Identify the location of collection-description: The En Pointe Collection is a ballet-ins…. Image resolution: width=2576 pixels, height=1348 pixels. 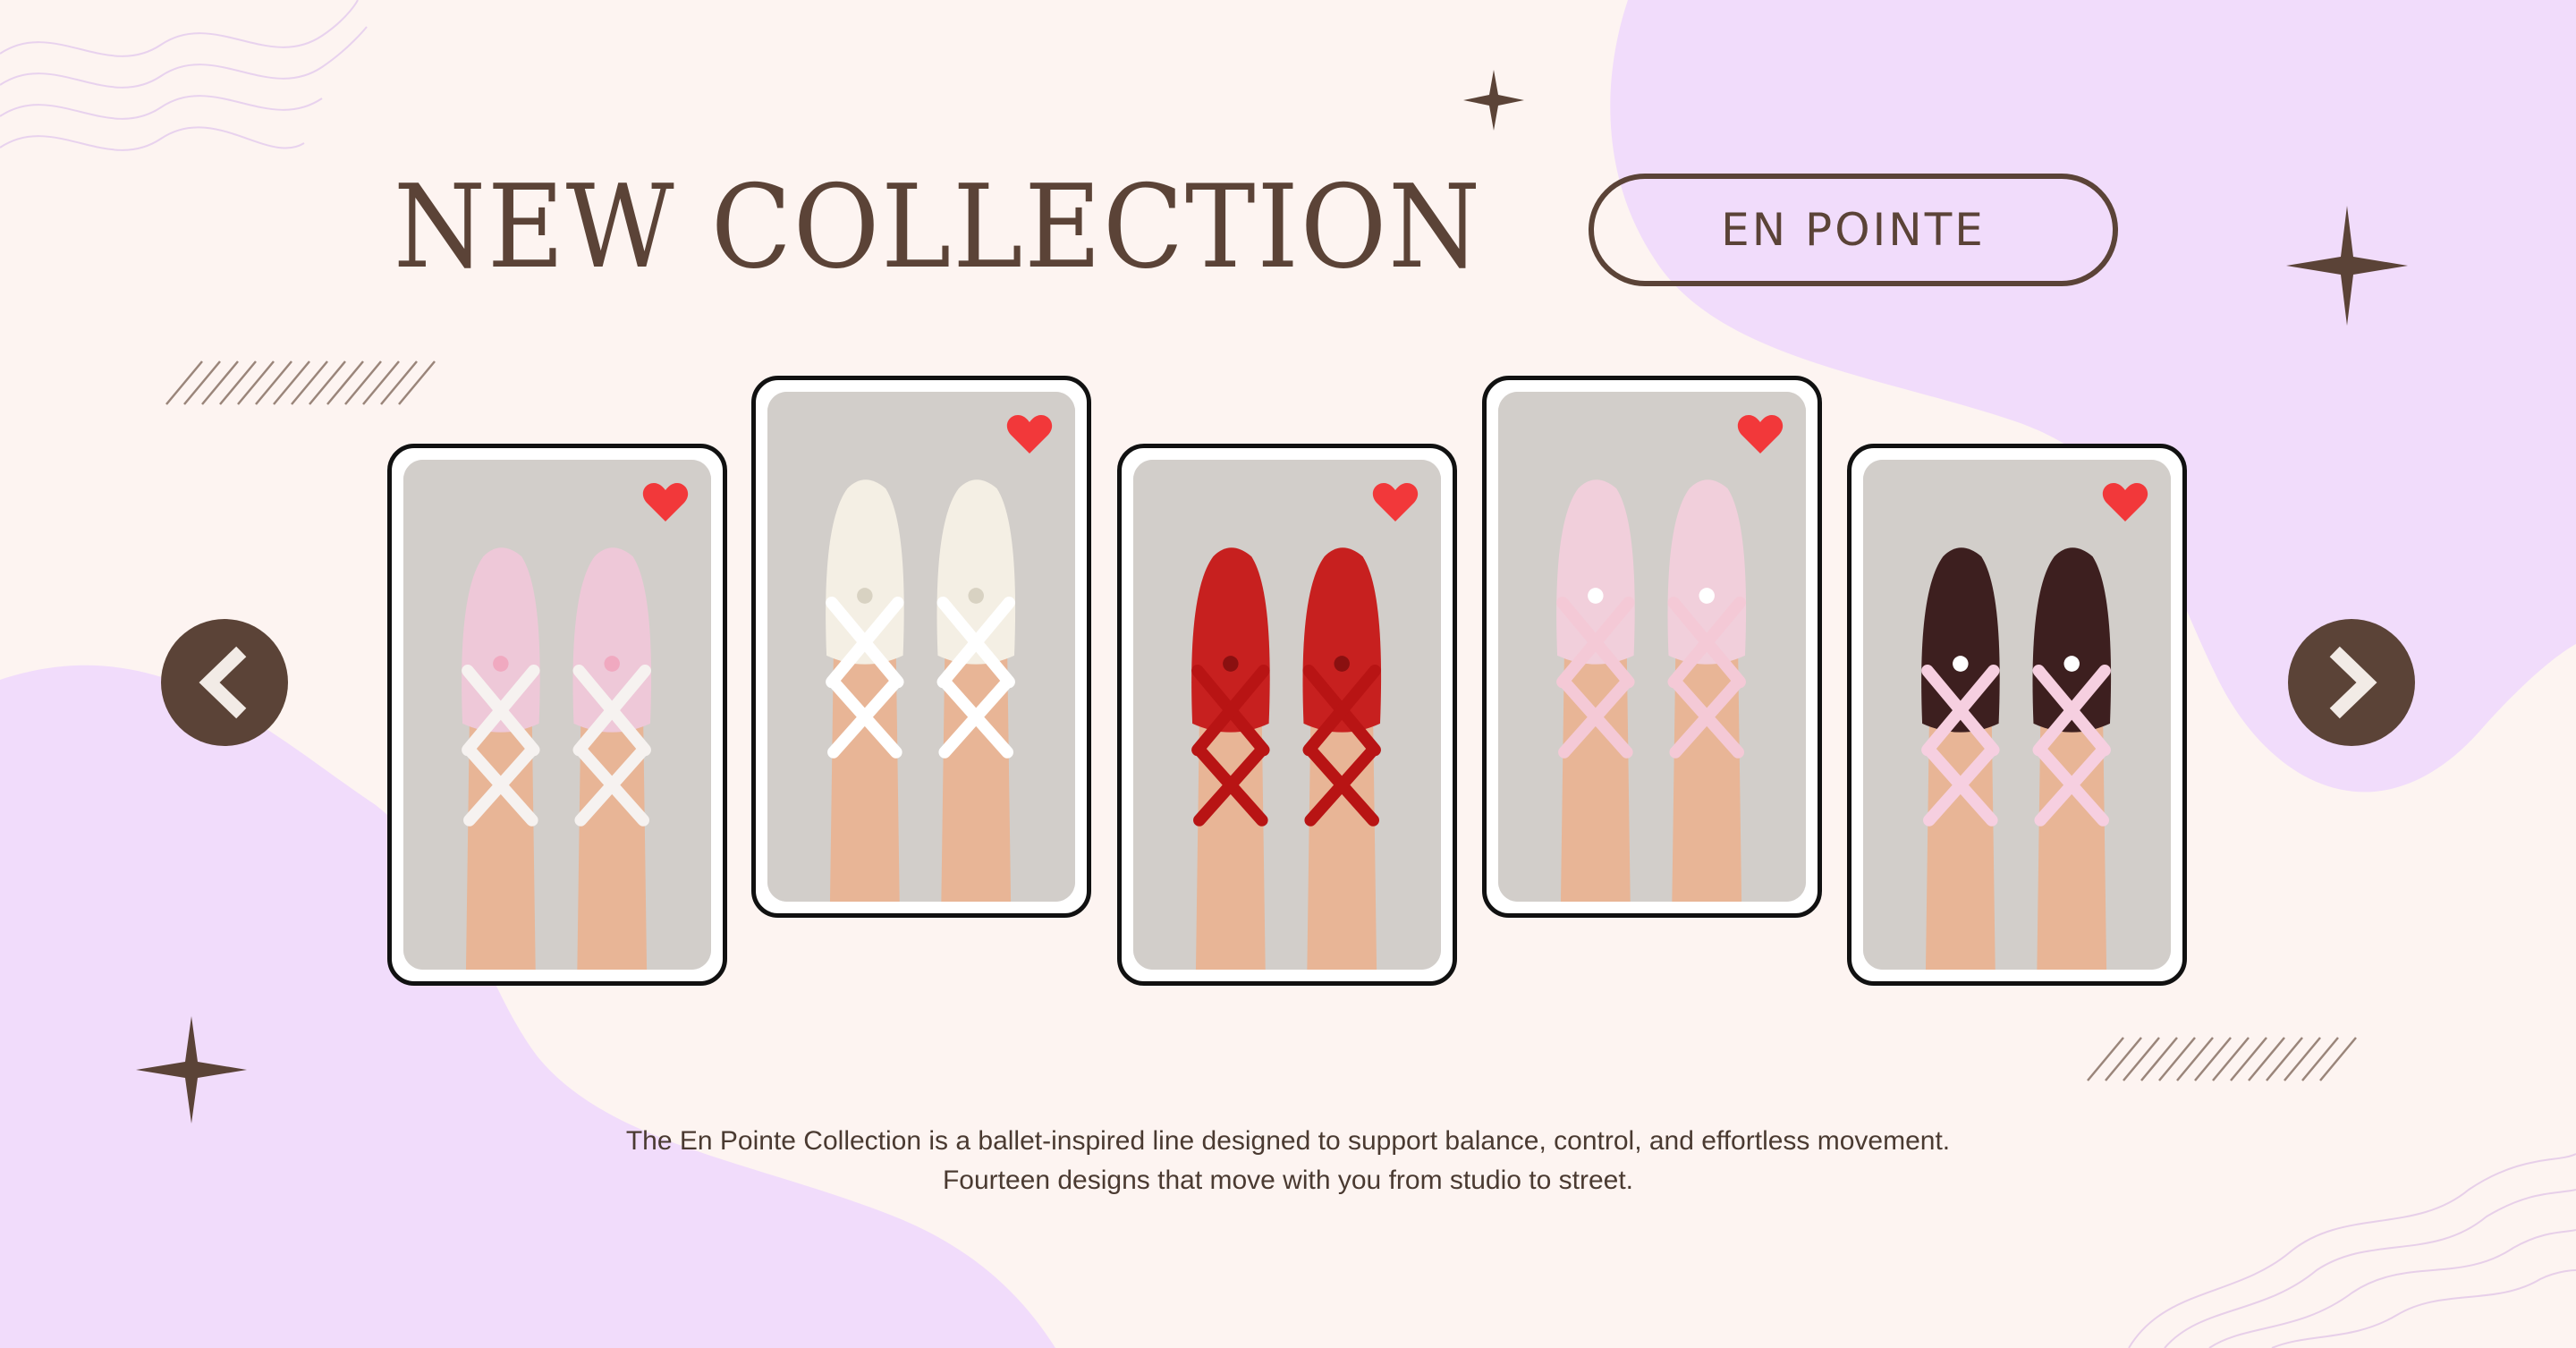
(1288, 1161).